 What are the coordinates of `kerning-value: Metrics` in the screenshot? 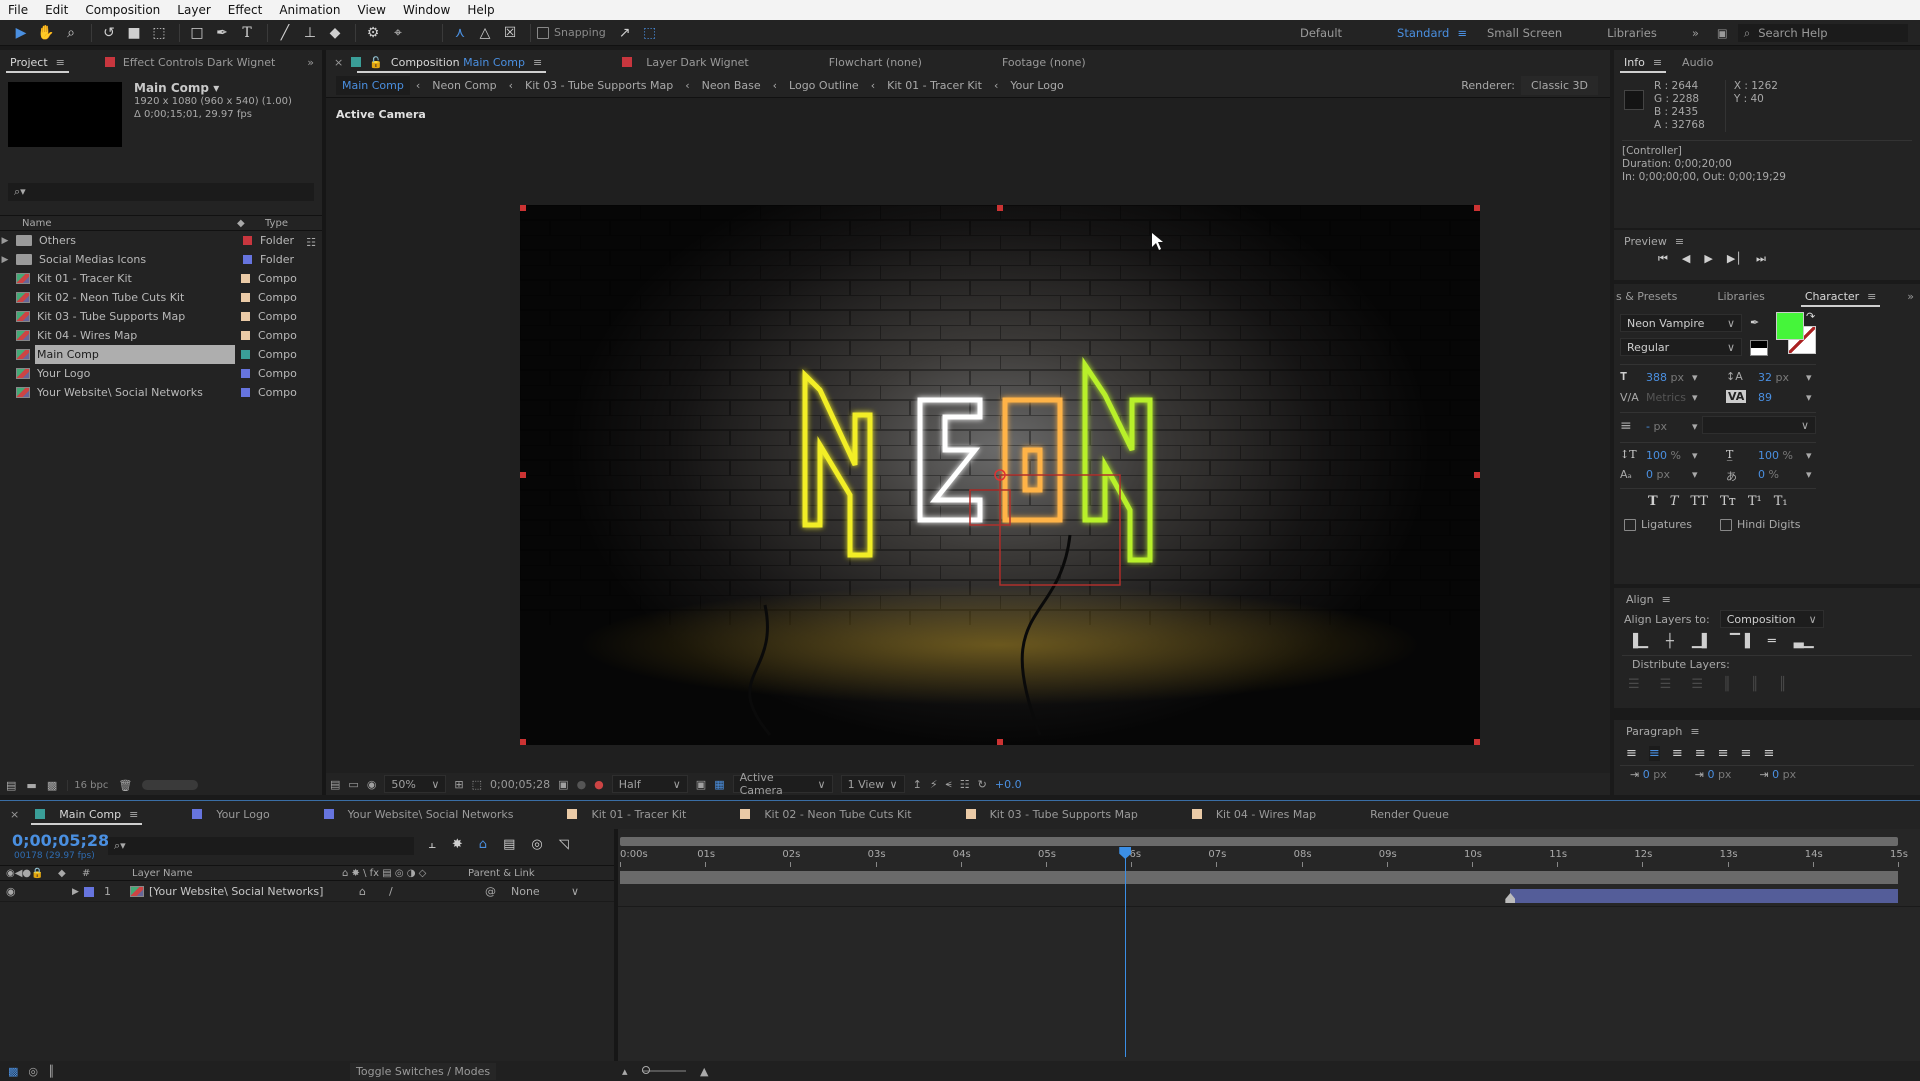 It's located at (1666, 397).